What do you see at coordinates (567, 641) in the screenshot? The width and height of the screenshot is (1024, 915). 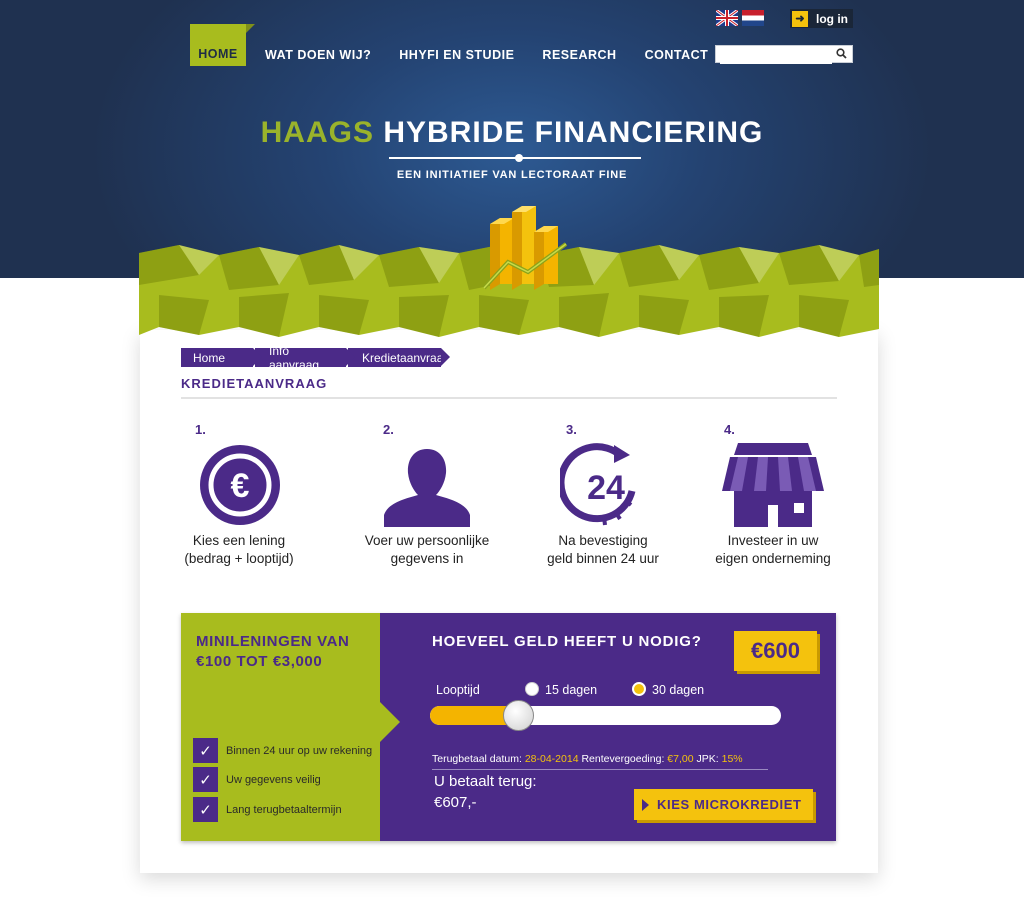 I see `amount-question: HOEVEEL GELD HEEFT U NODIG?` at bounding box center [567, 641].